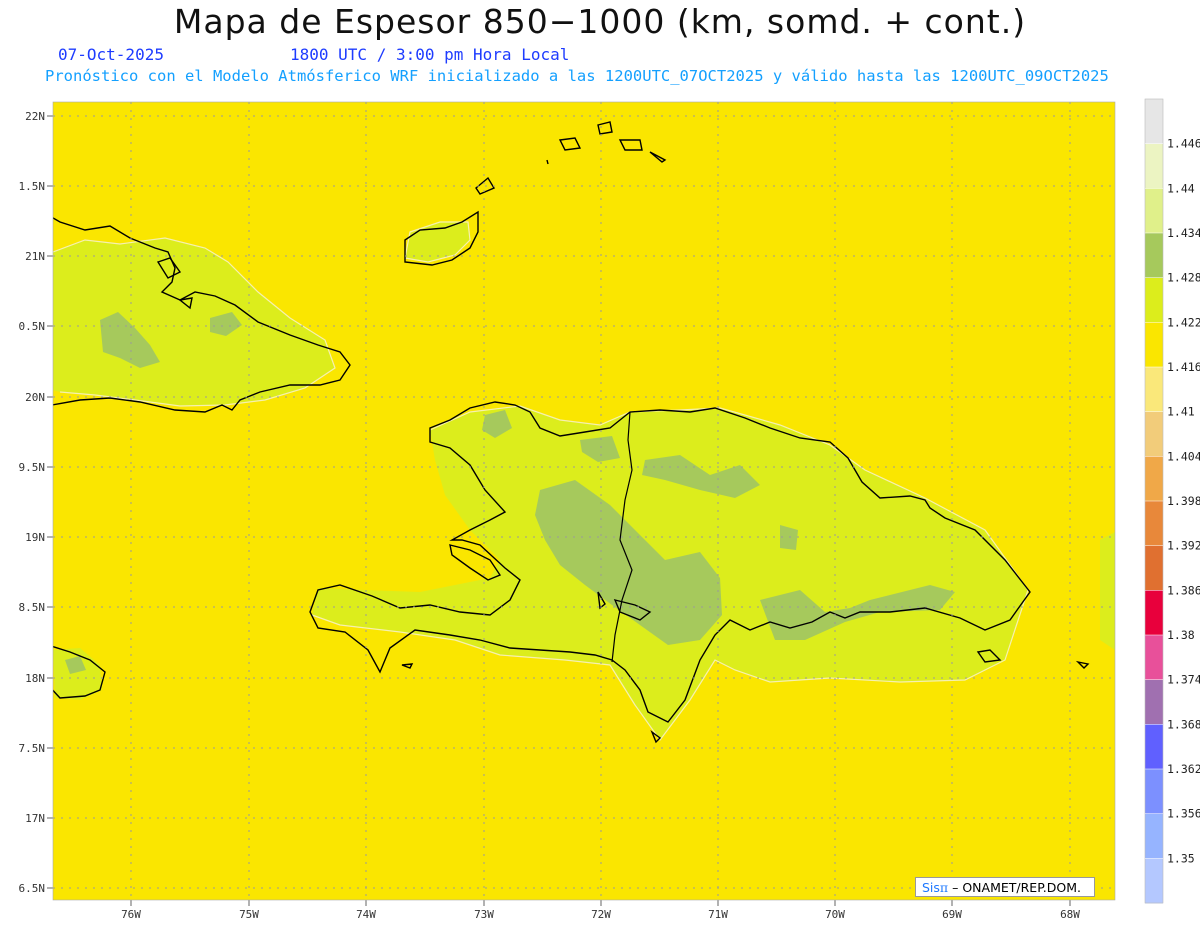  I want to click on colorbar-label: 1.398, so click(1183, 501).